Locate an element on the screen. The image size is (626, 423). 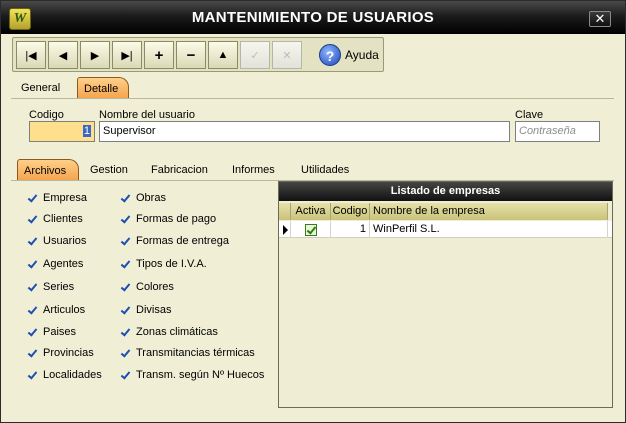
codigo-input: 1 is located at coordinates (62, 131).